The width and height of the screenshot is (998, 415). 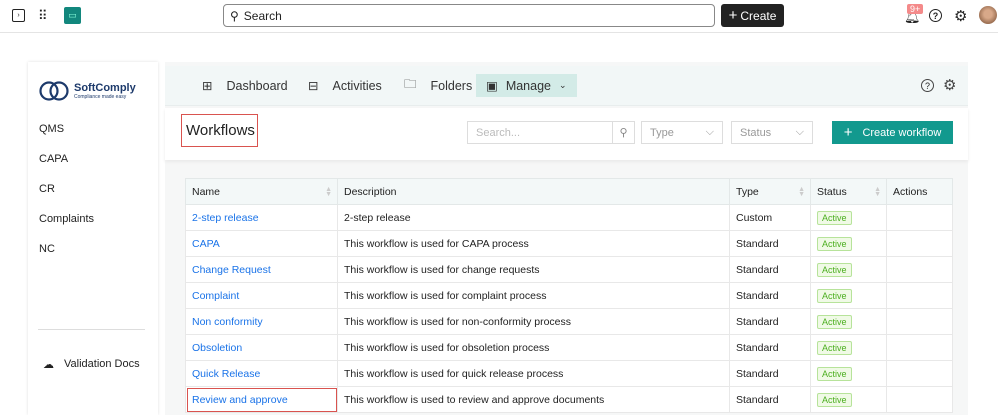 I want to click on type-filter-label: Type, so click(x=662, y=132).